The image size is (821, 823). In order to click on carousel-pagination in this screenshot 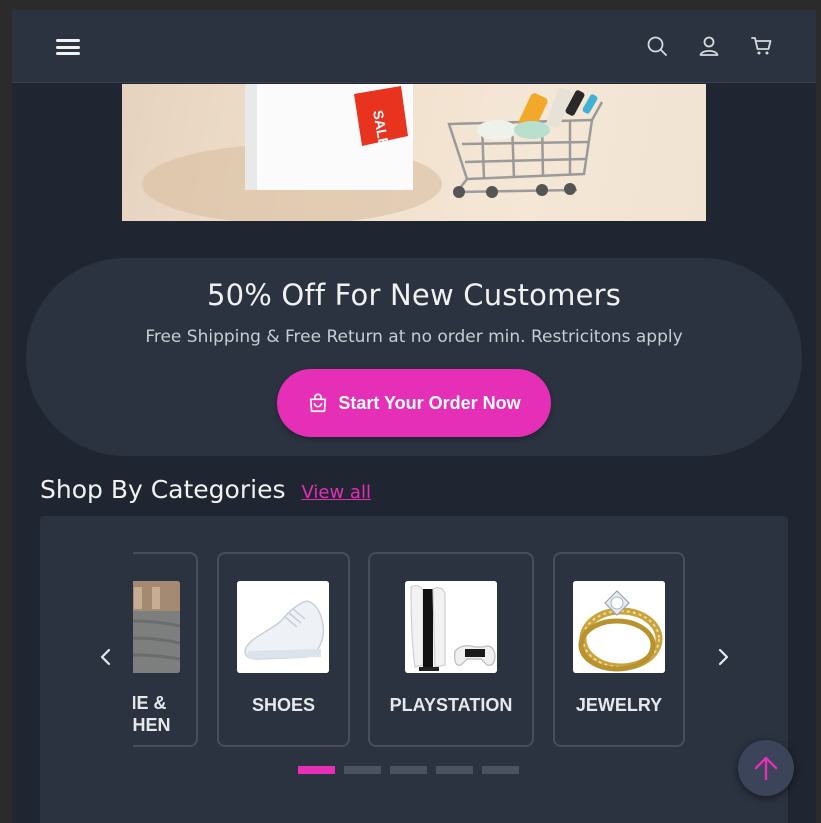, I will do `click(408, 770)`.